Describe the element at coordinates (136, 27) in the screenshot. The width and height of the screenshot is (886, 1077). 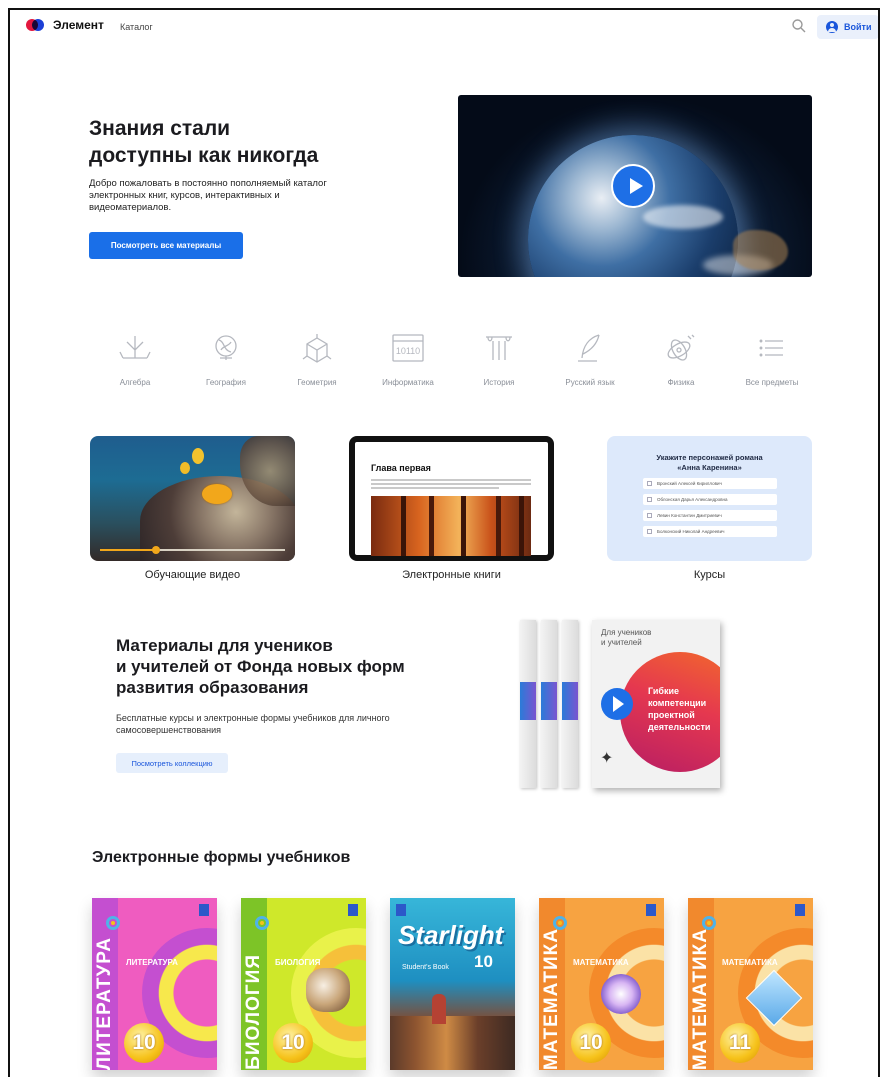
I see `nav-catalog-link: Каталог` at that location.